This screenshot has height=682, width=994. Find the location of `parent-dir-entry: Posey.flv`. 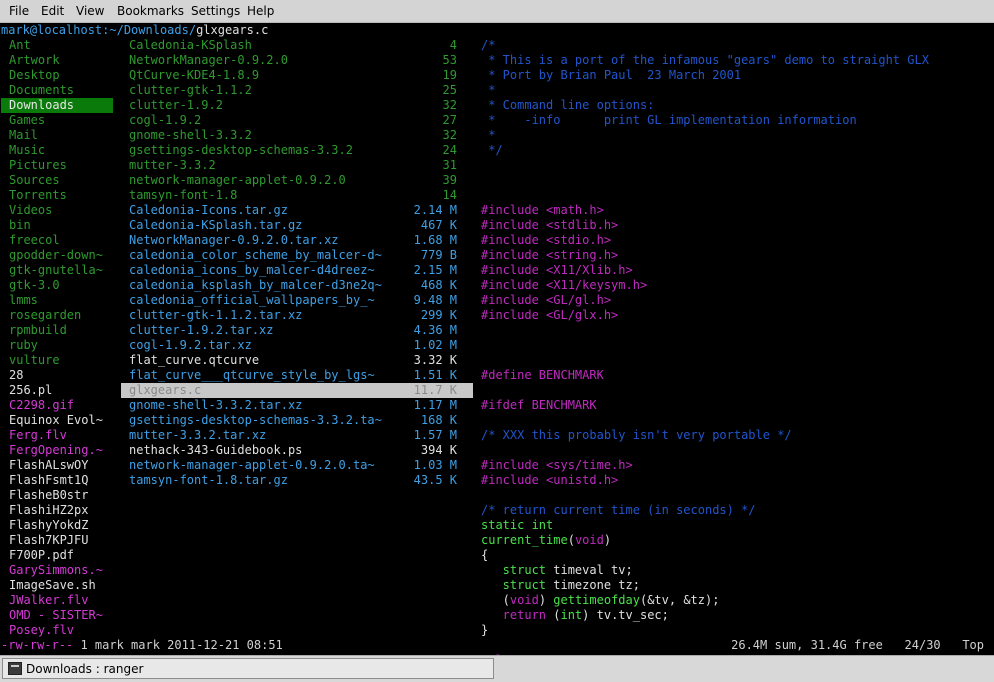

parent-dir-entry: Posey.flv is located at coordinates (61, 630).